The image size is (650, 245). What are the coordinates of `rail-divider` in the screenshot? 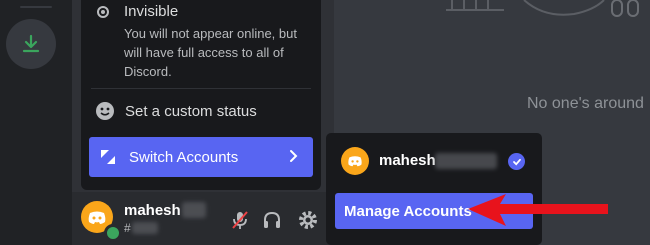 It's located at (36, 7).